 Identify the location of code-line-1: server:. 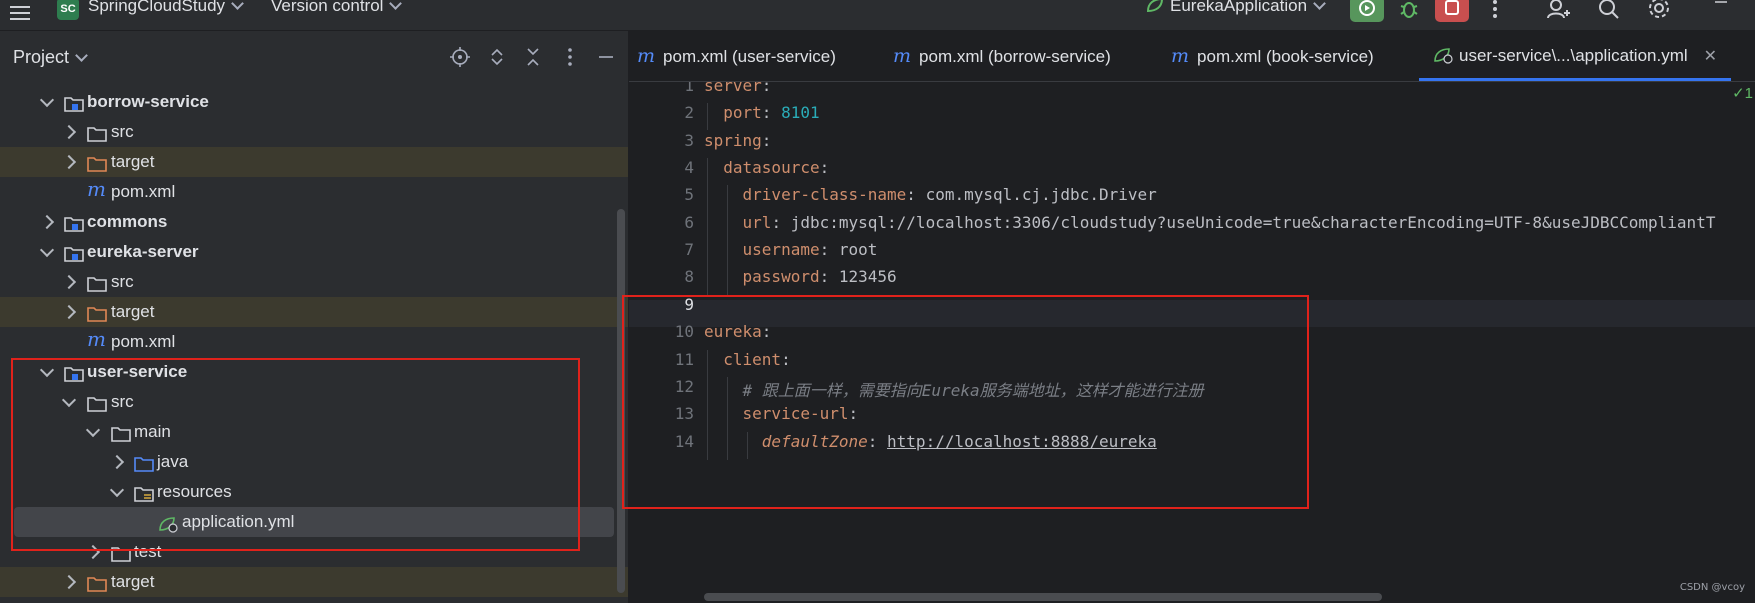
(737, 92).